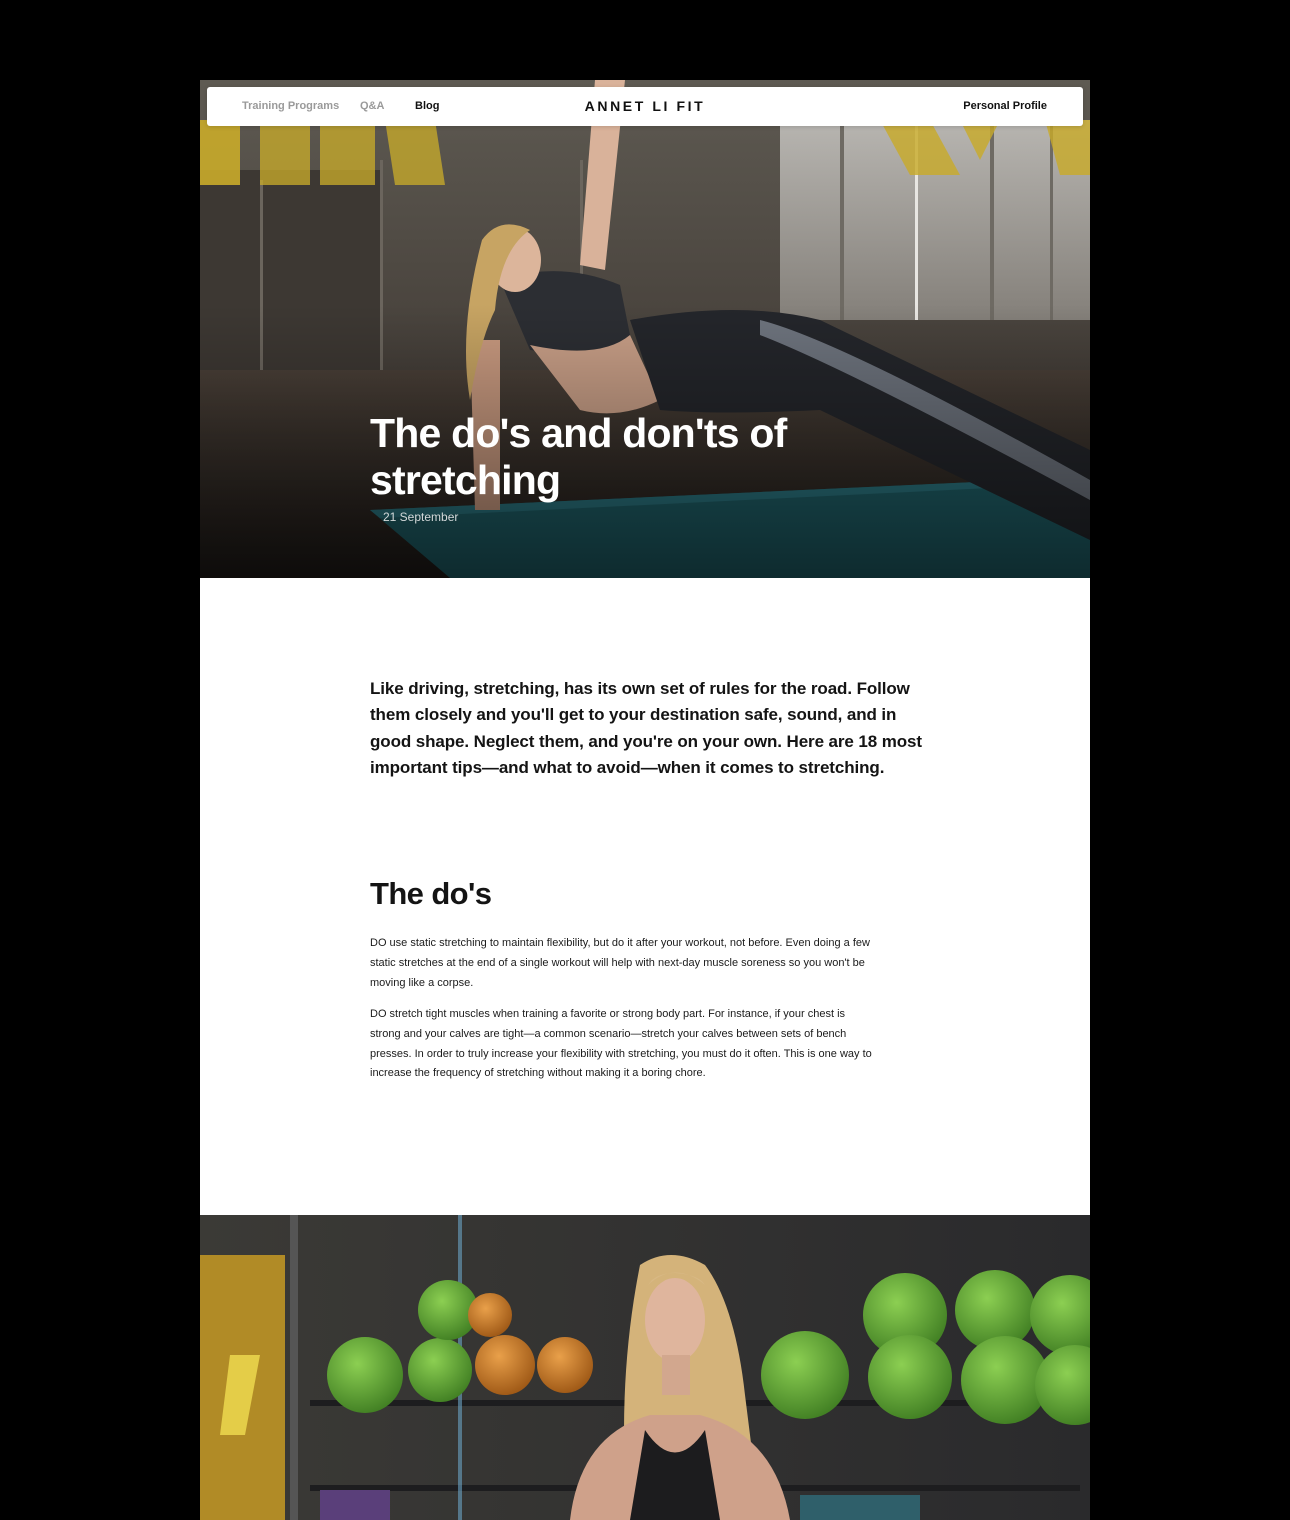 The height and width of the screenshot is (1520, 1290). I want to click on personal-profile-link: Personal Profile, so click(1005, 106).